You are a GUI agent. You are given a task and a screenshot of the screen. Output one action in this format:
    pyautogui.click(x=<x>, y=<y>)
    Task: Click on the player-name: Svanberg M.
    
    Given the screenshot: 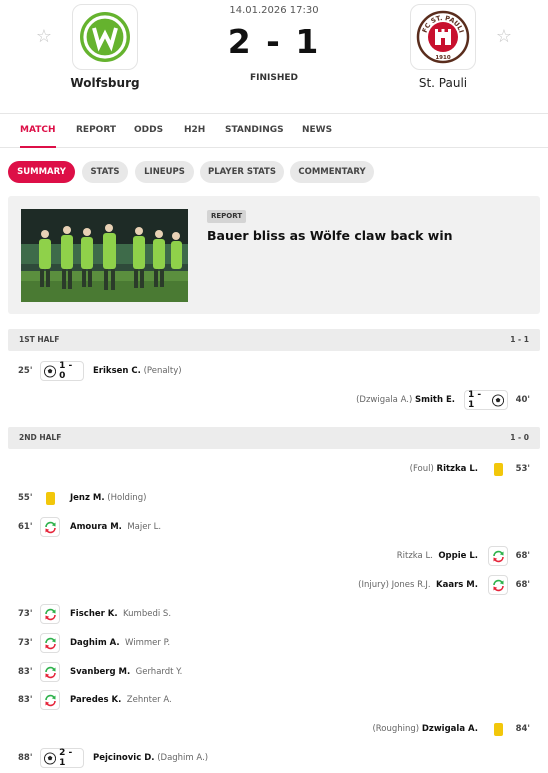 What is the action you would take?
    pyautogui.click(x=100, y=672)
    